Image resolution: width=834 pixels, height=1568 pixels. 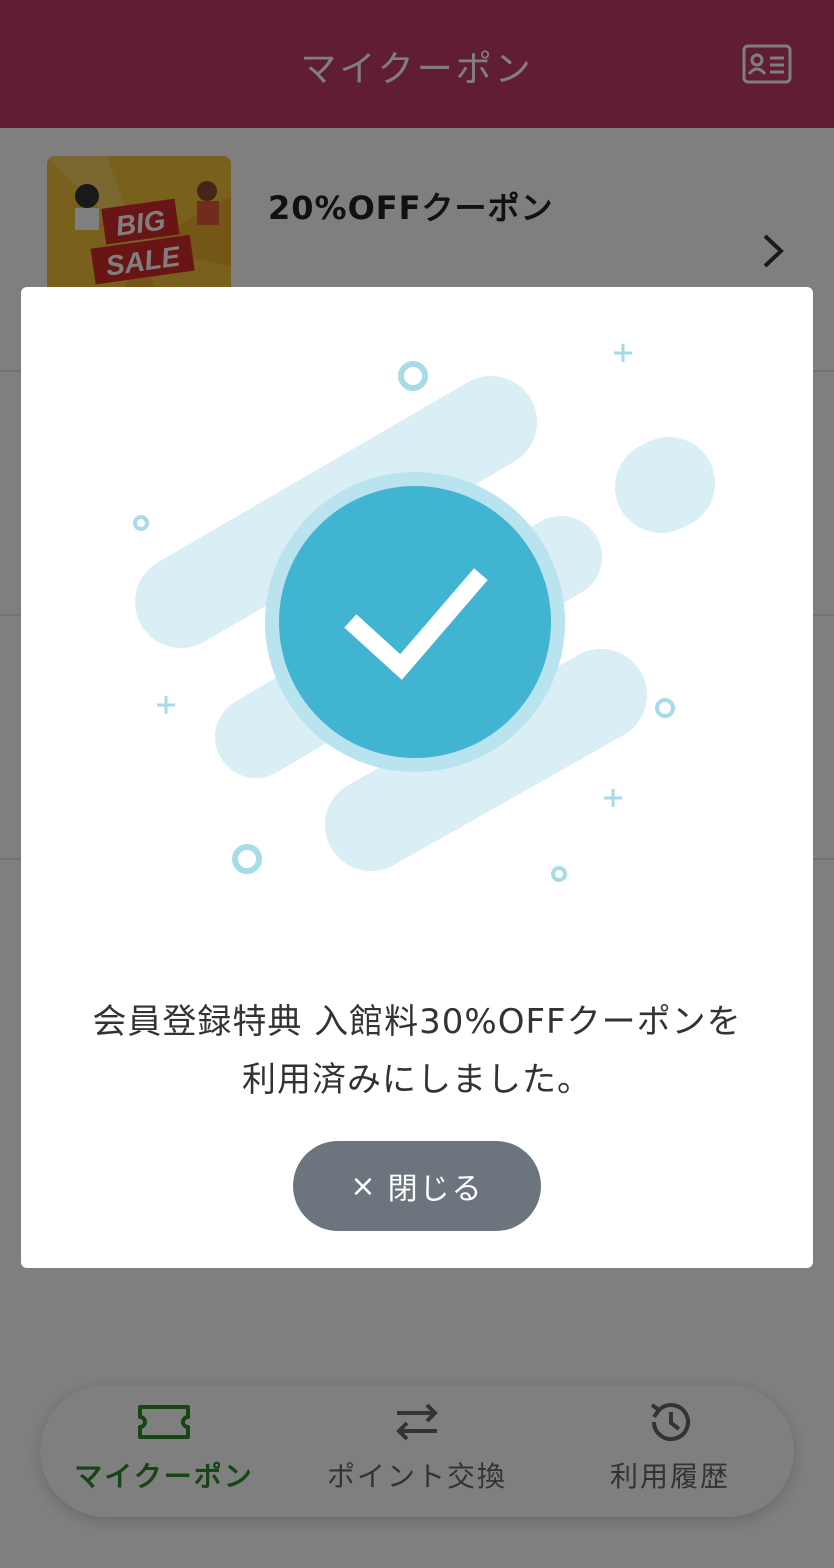 I want to click on close-button: × 閉じる, so click(x=417, y=1186).